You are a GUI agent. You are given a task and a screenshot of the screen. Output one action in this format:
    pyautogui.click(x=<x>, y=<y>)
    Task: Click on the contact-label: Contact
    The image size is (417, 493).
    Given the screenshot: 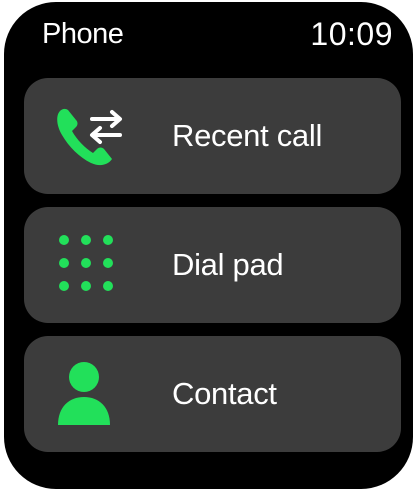 What is the action you would take?
    pyautogui.click(x=224, y=393)
    